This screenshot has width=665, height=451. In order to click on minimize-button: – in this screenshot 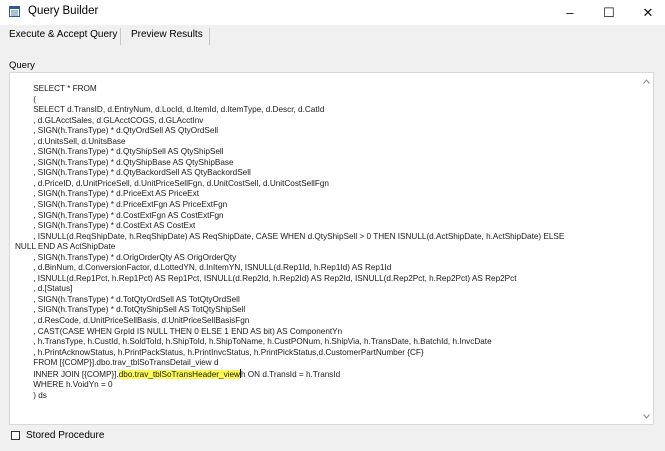, I will do `click(570, 12)`.